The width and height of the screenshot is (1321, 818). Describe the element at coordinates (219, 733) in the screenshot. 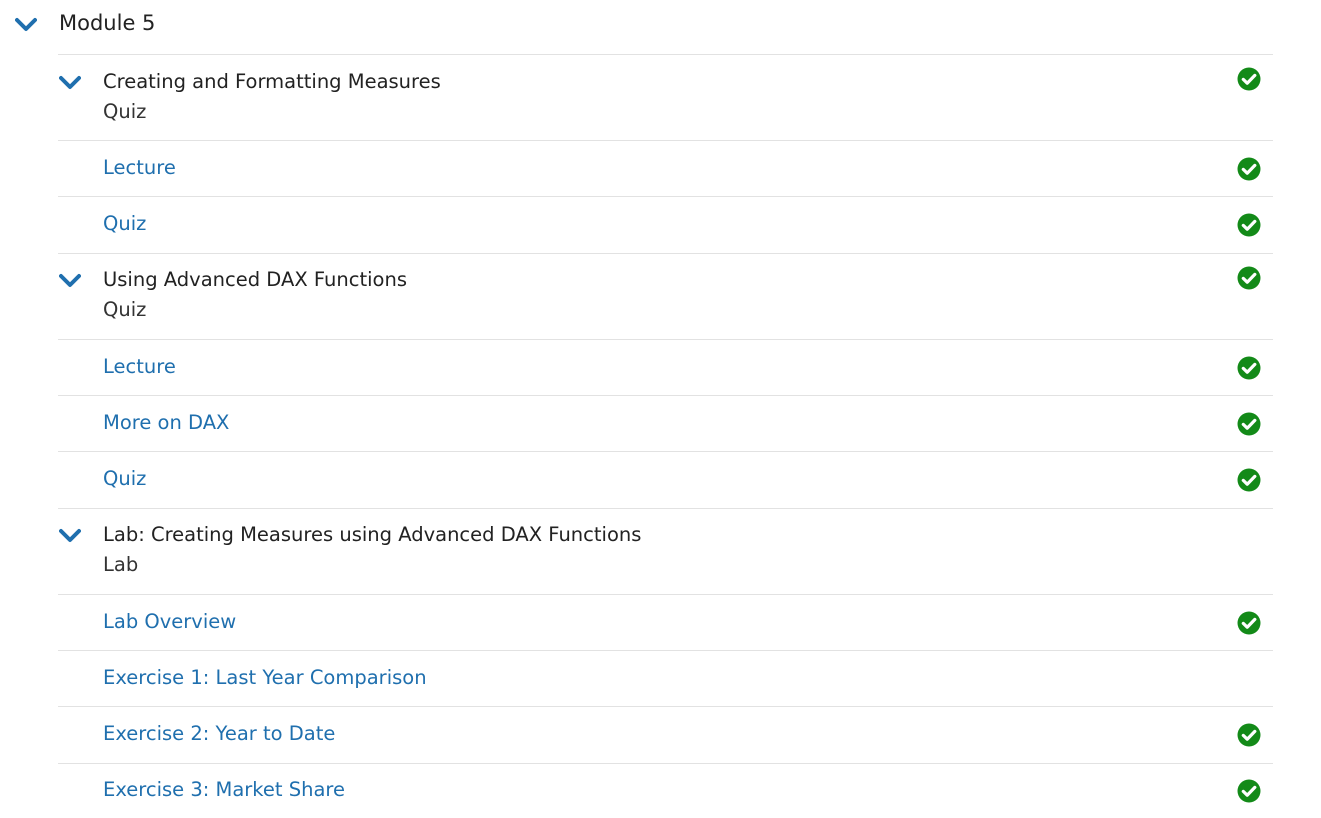

I see `item-link-exercise-2: Exercise 2: Year to Date` at that location.